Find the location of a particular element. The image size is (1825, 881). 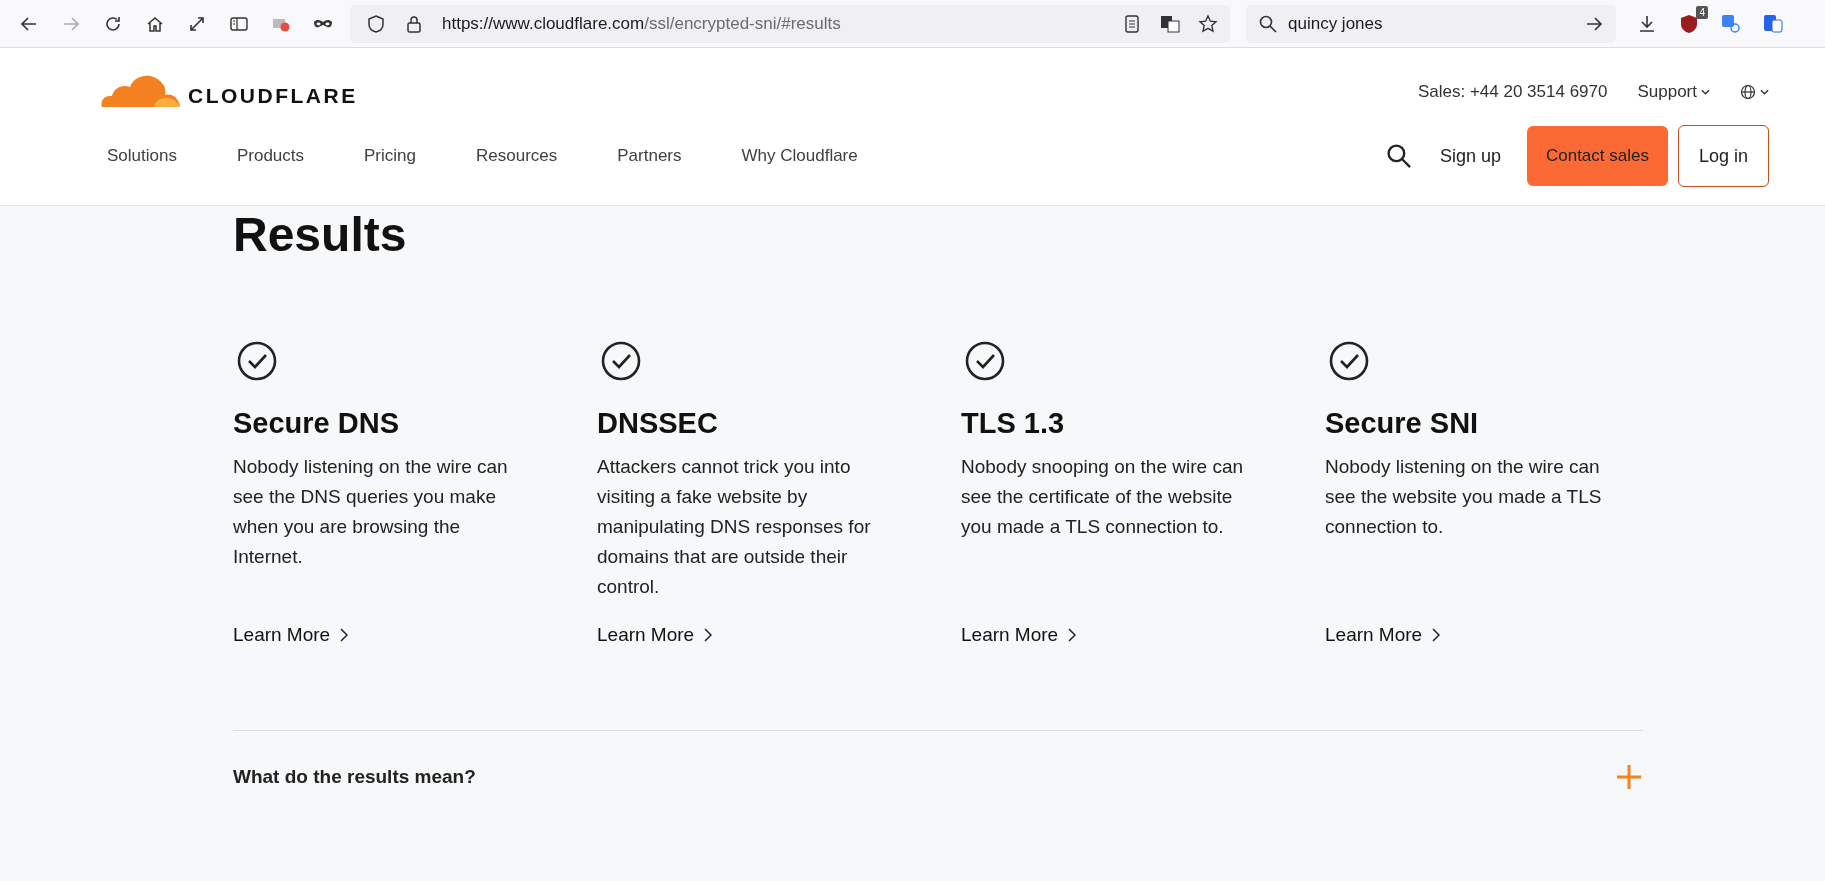

log-in-button: Log in is located at coordinates (1723, 156).